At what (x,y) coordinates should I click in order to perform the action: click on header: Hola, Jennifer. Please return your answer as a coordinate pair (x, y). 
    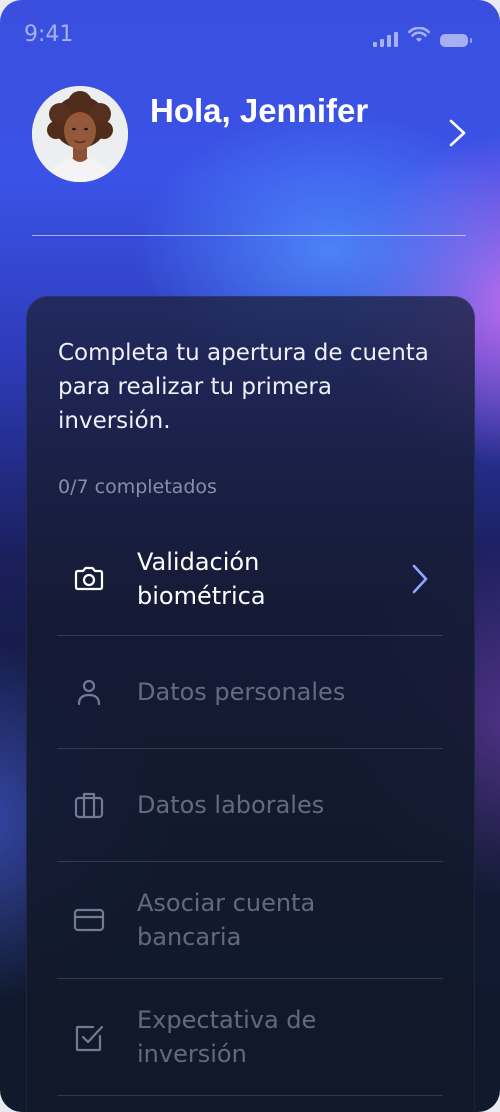
    Looking at the image, I should click on (250, 135).